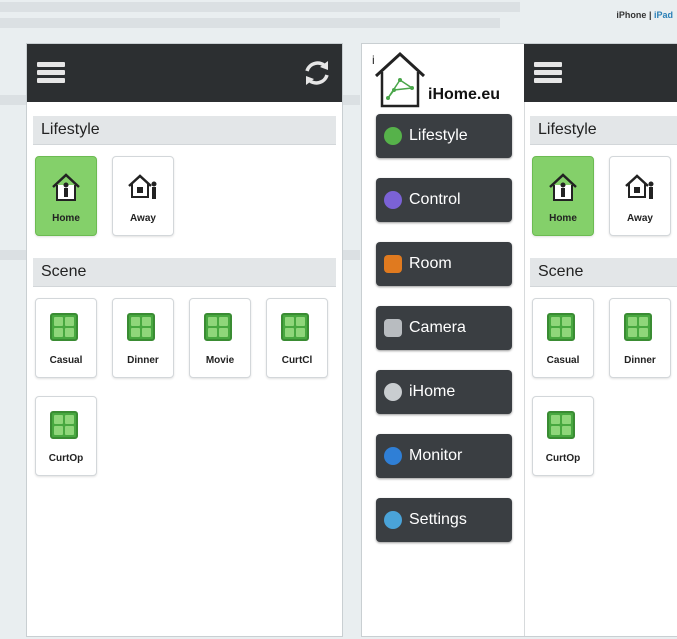  I want to click on menu-item-settings: Settings, so click(444, 520).